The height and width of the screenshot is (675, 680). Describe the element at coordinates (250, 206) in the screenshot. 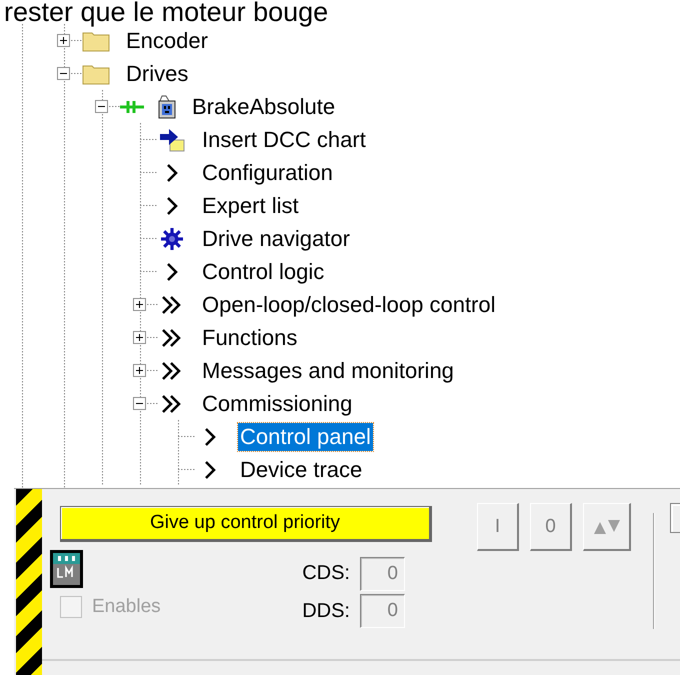

I see `tree-item: Expert list` at that location.